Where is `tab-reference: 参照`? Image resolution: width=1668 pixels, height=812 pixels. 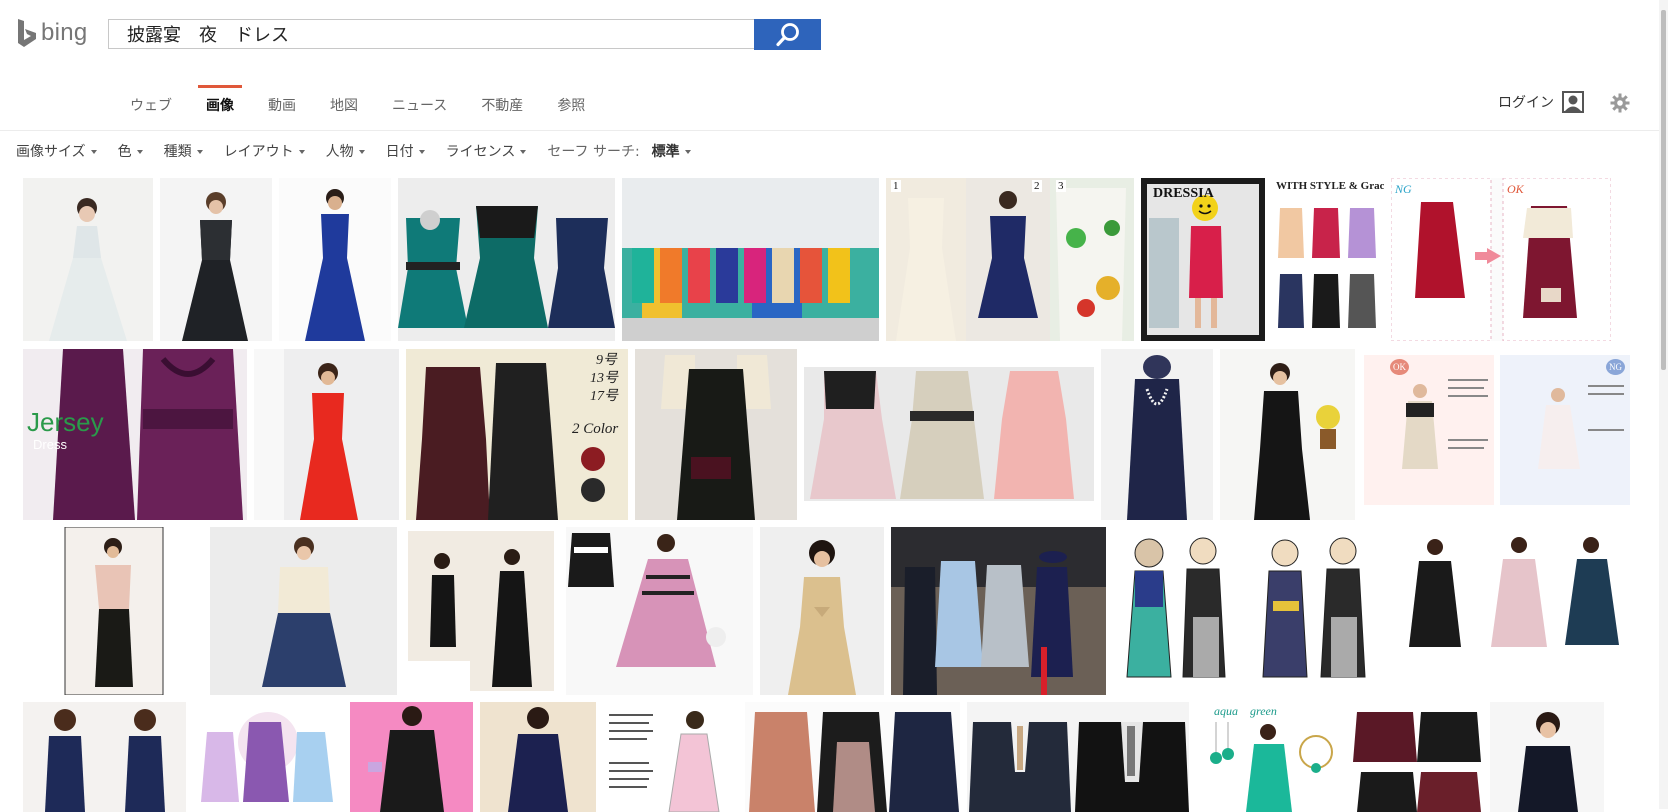
tab-reference: 参照 is located at coordinates (571, 103).